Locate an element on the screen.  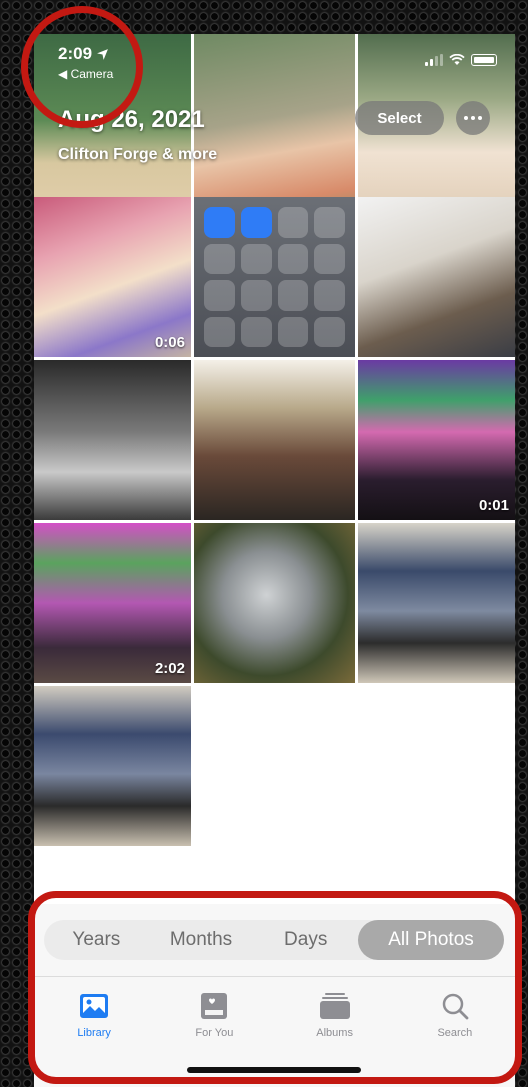
status-indicators is located at coordinates (461, 60).